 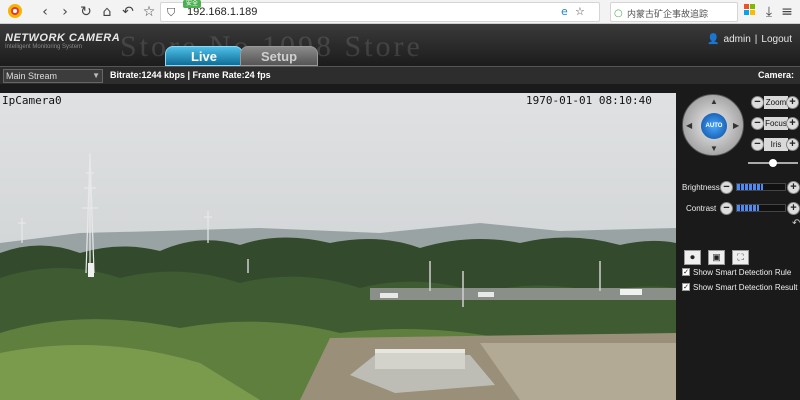 I want to click on speed-slider, so click(x=773, y=163).